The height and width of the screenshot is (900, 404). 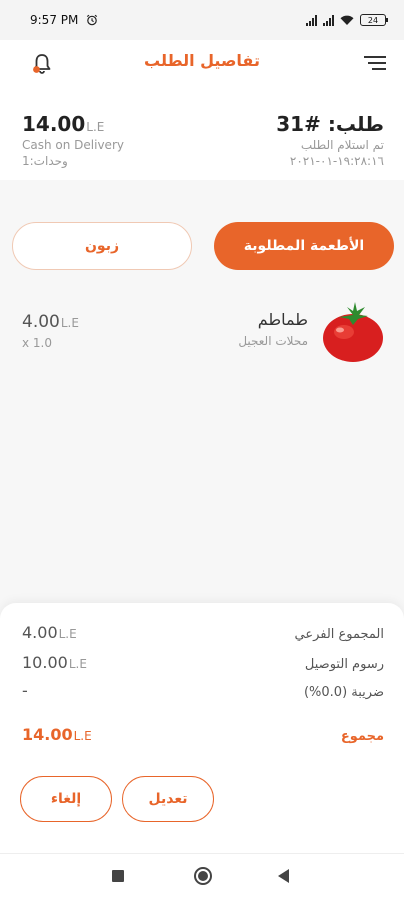 I want to click on order-total-amount: 14.00, so click(x=54, y=124).